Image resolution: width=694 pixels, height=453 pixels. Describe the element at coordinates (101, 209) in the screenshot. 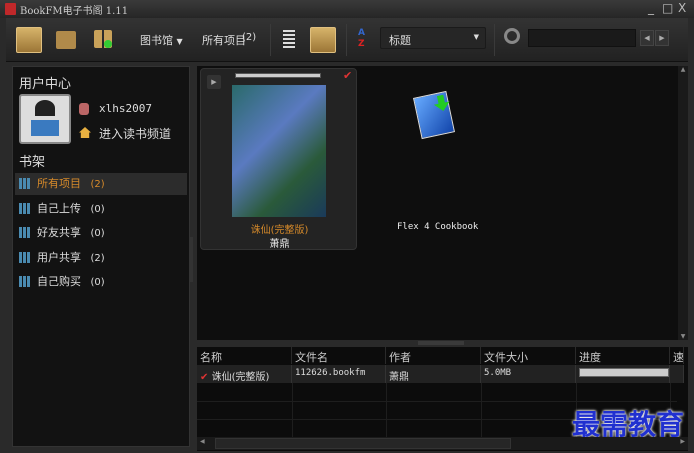

I see `sidebar-item-uploaded: 自己上传 (0)` at that location.